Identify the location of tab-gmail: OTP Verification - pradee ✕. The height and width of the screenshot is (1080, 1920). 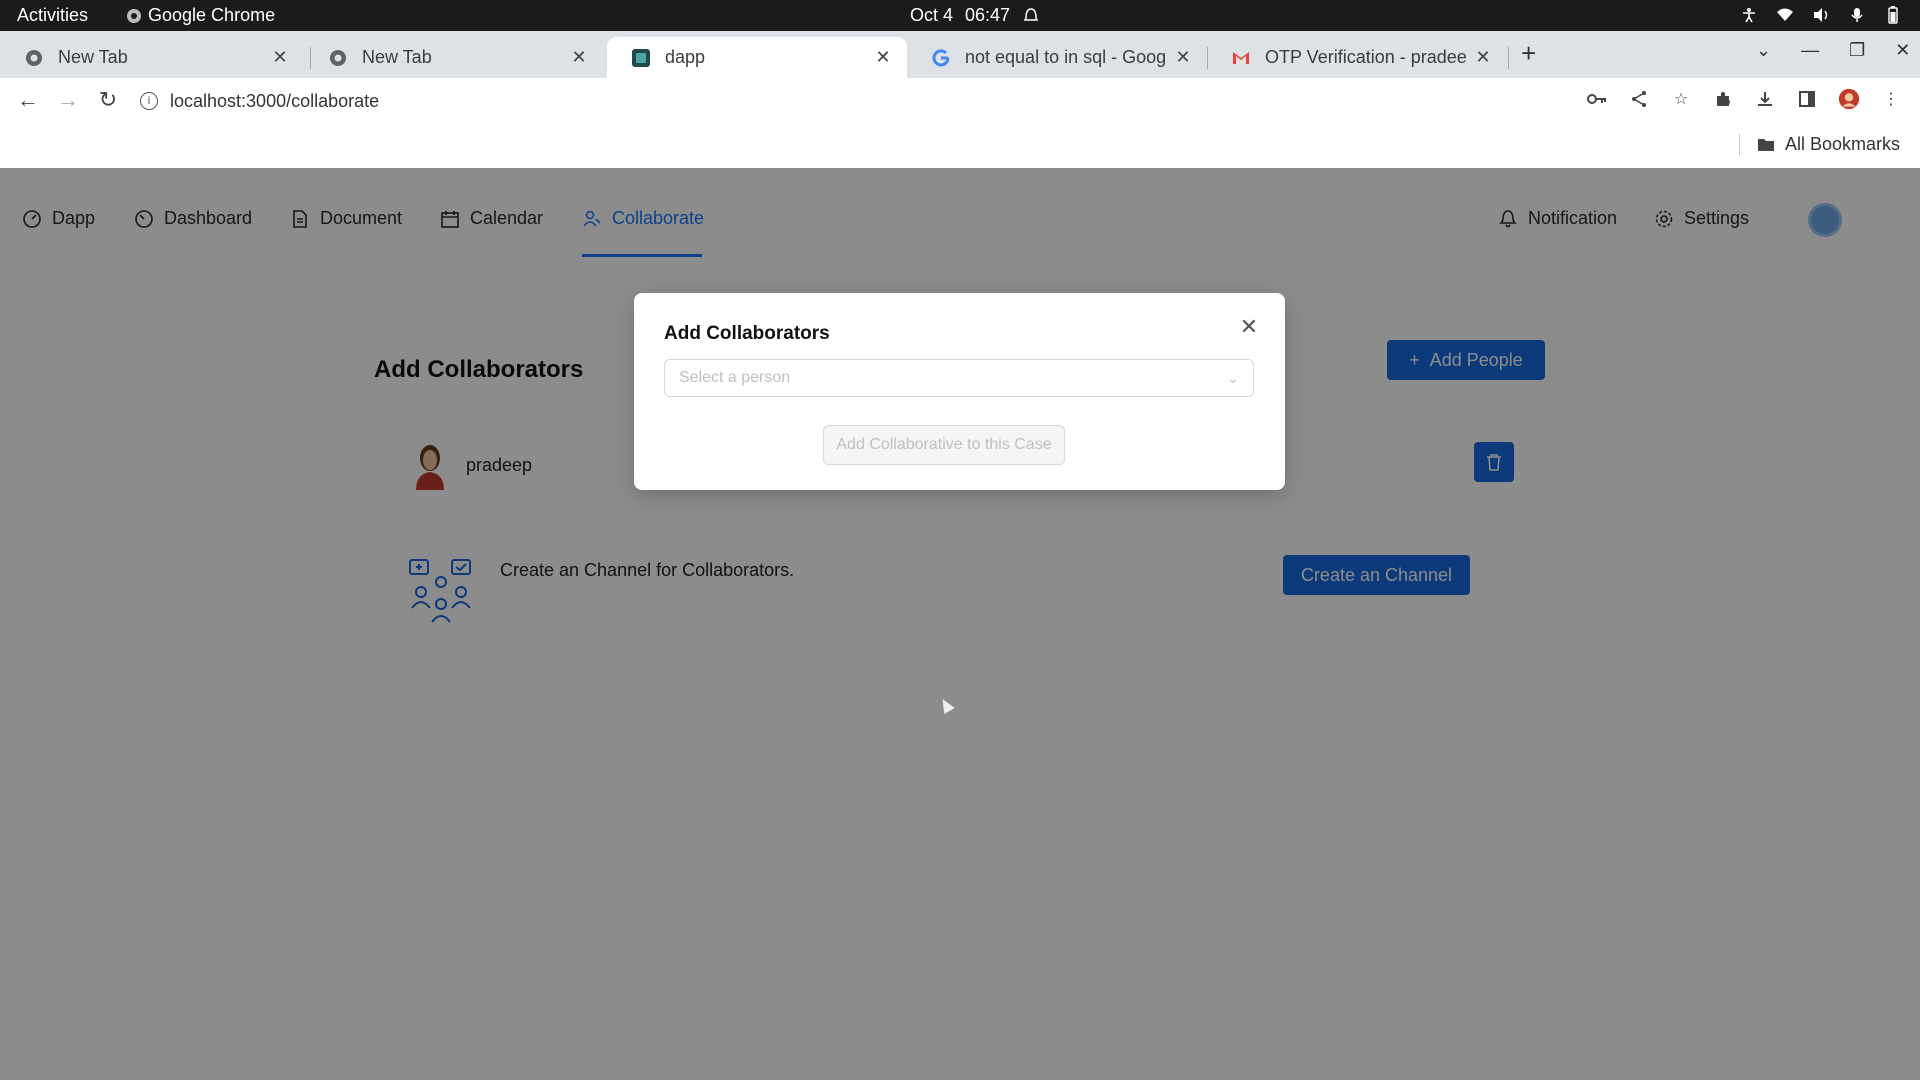
(1357, 57).